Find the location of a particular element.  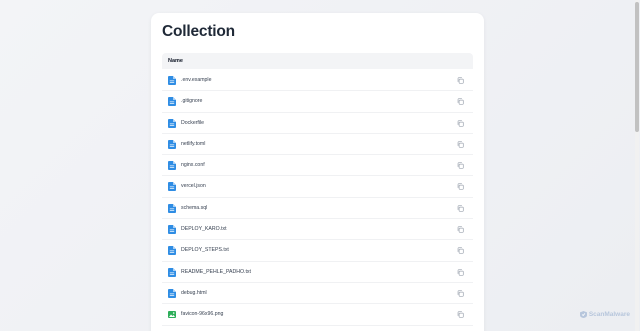

file-row: Dockerfile is located at coordinates (317, 123).